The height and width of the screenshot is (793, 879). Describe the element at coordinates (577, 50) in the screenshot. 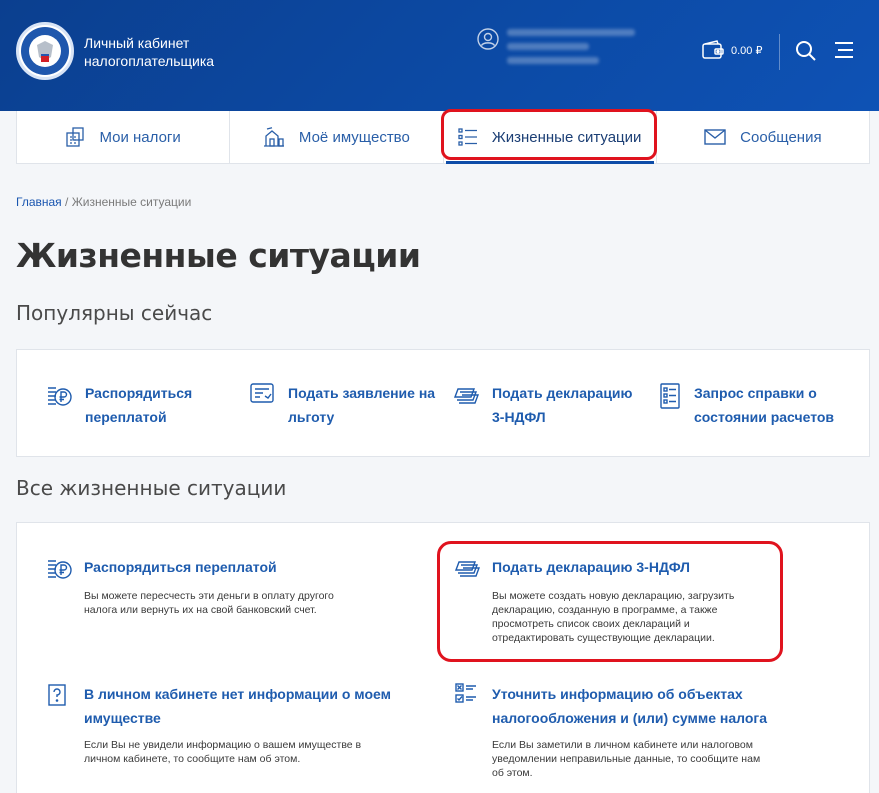

I see `user-name-redacted` at that location.